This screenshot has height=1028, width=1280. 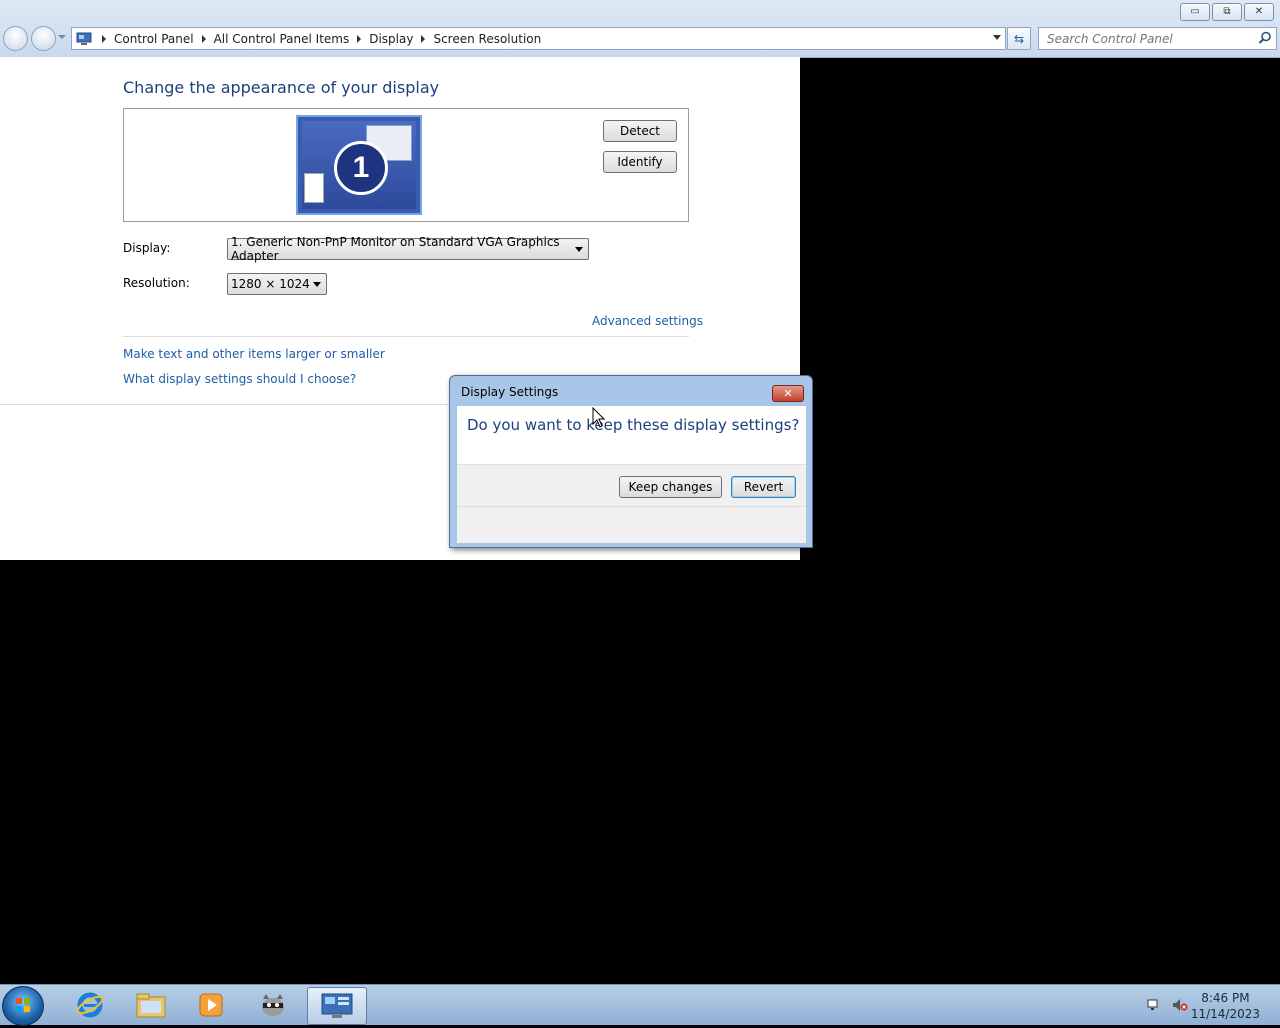 What do you see at coordinates (239, 379) in the screenshot?
I see `display-help-link: What display settings should I choose?` at bounding box center [239, 379].